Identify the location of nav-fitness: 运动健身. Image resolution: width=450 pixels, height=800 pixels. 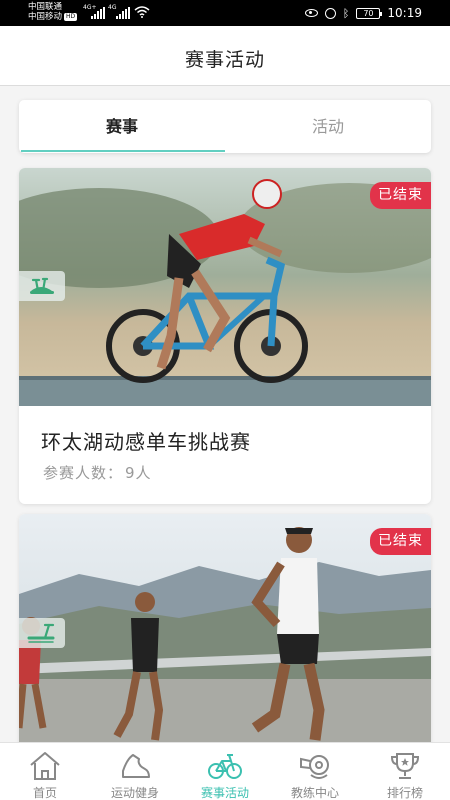
(135, 771).